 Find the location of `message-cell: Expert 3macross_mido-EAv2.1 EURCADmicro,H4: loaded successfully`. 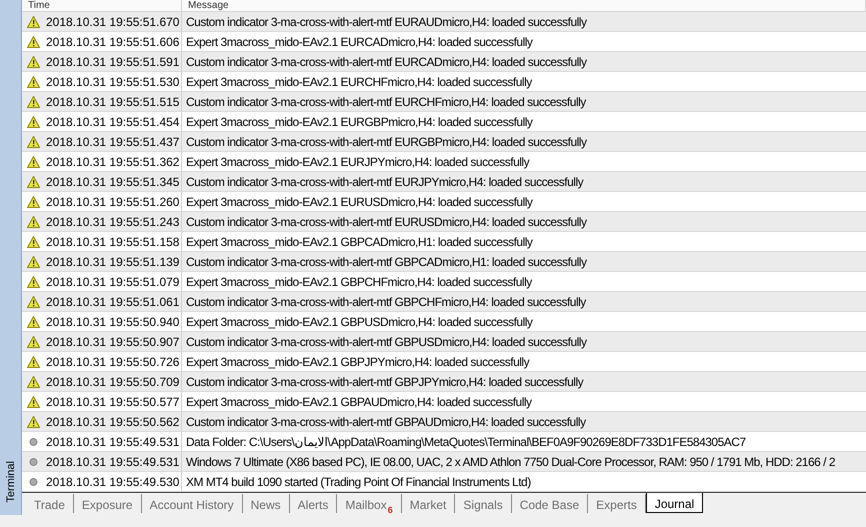

message-cell: Expert 3macross_mido-EAv2.1 EURCADmicro,H4: loaded successfully is located at coordinates (359, 41).